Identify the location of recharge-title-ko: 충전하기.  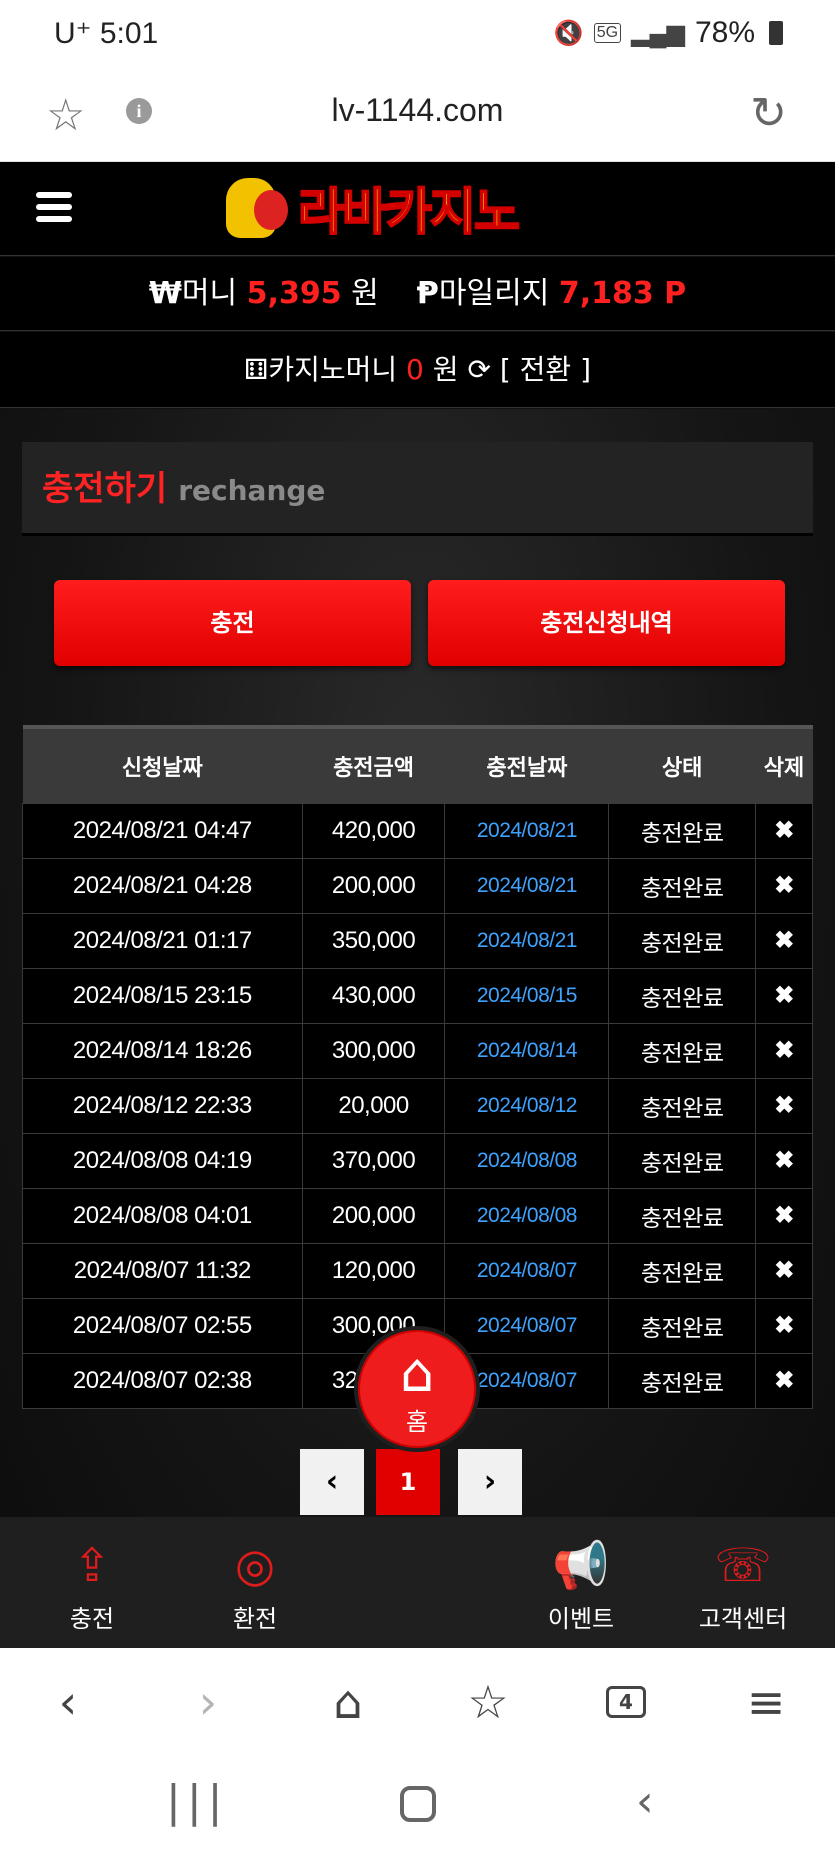
(105, 489).